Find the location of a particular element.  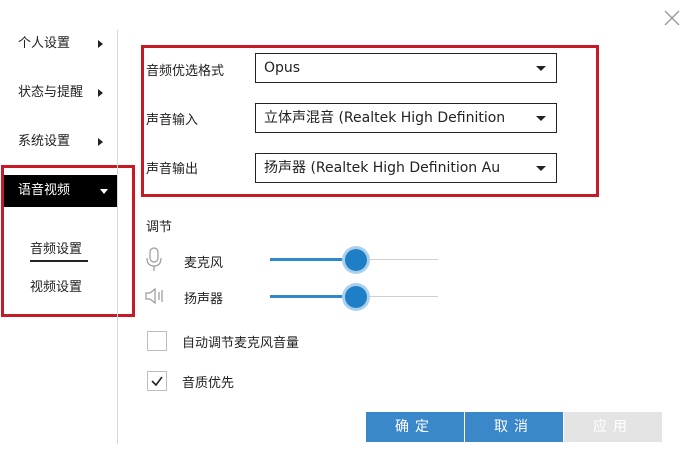

ok-button: 确定 is located at coordinates (415, 427).